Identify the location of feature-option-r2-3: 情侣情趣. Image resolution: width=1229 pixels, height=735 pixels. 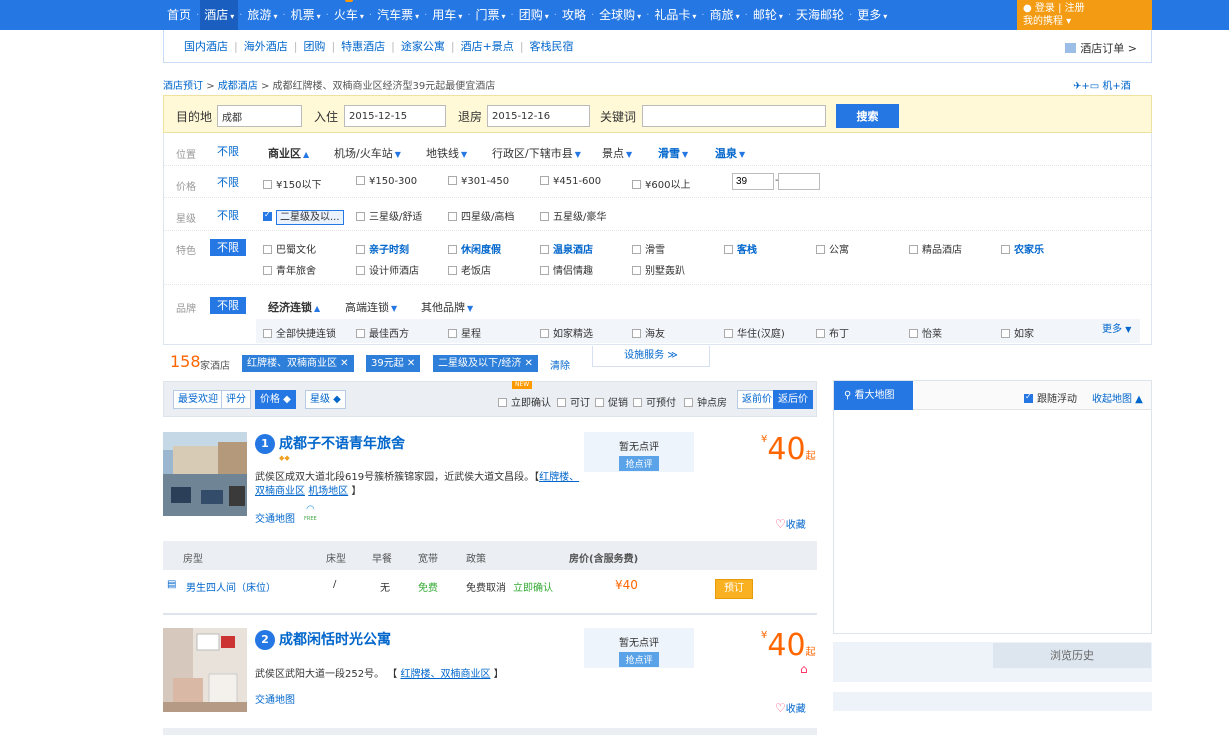
(566, 269).